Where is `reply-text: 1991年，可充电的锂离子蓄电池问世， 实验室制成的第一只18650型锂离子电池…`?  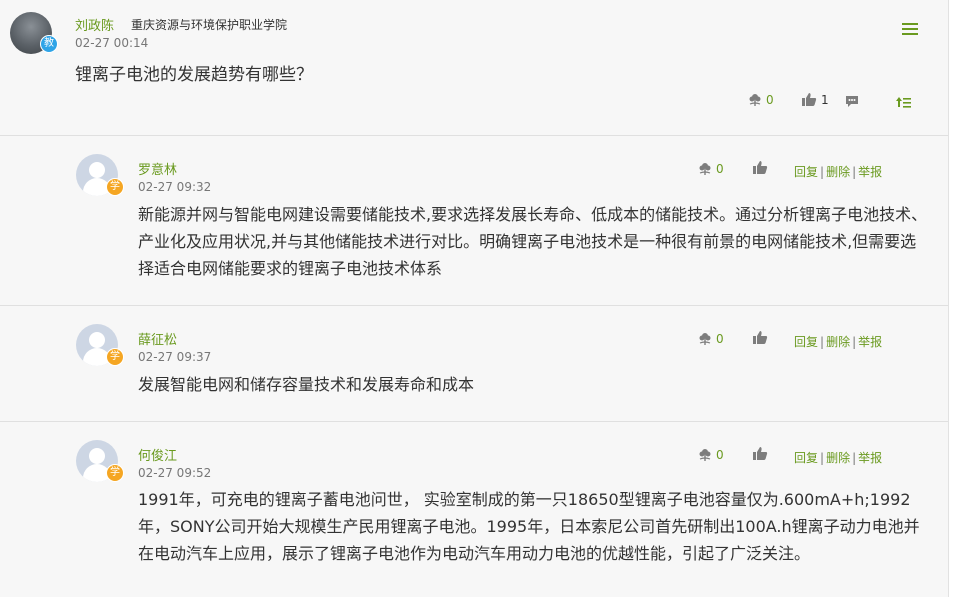 reply-text: 1991年，可充电的锂离子蓄电池问世， 实验室制成的第一只18650型锂离子电池… is located at coordinates (529, 526).